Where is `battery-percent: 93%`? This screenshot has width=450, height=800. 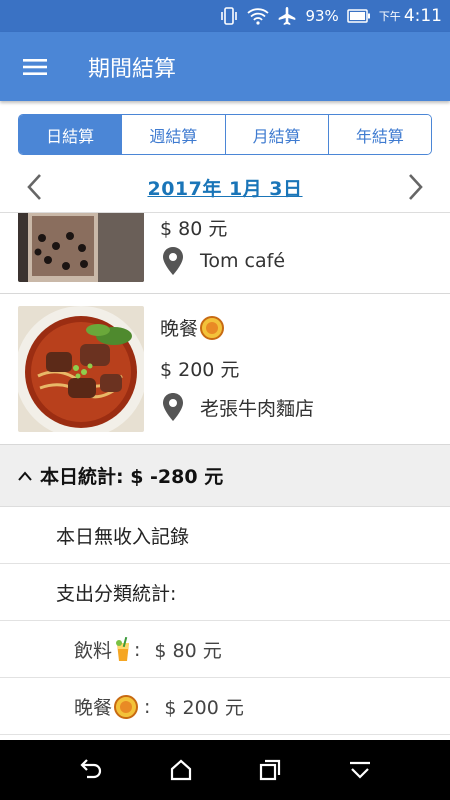
battery-percent: 93% is located at coordinates (322, 16).